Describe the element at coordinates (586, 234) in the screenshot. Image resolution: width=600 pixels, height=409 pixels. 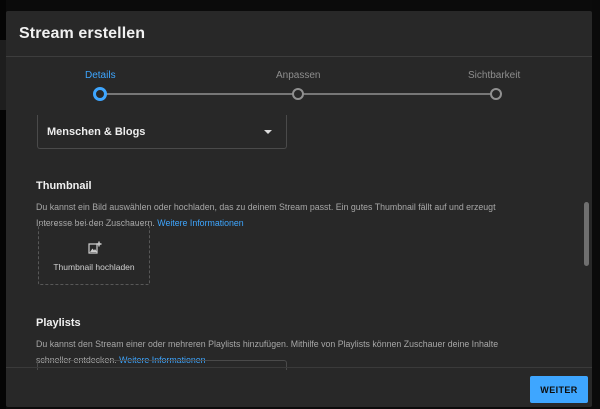
I see `scrollbar-thumb` at that location.